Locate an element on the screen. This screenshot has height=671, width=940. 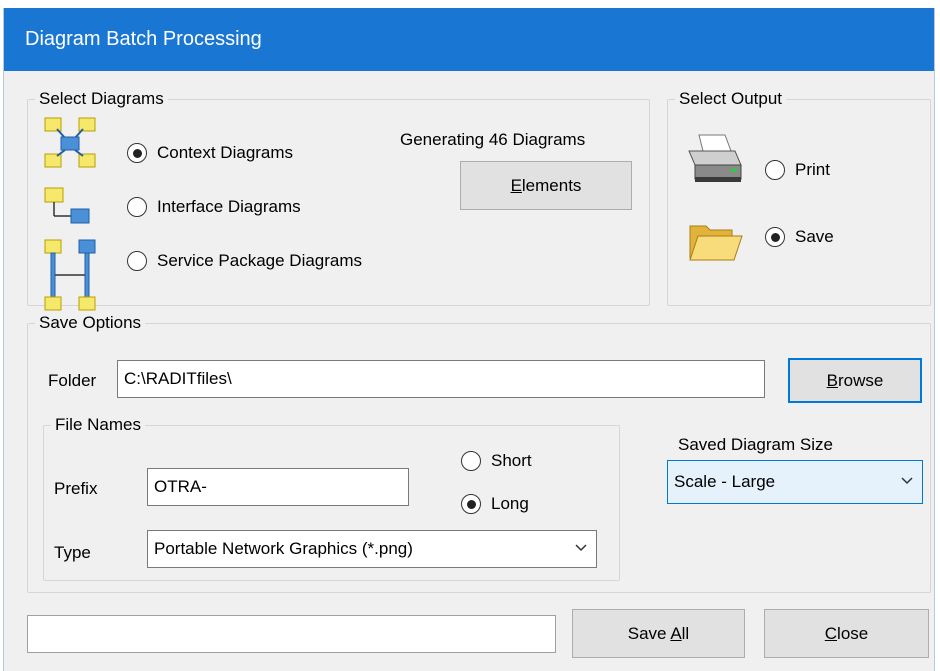
diagram-size-value: Scale - Large is located at coordinates (725, 481).